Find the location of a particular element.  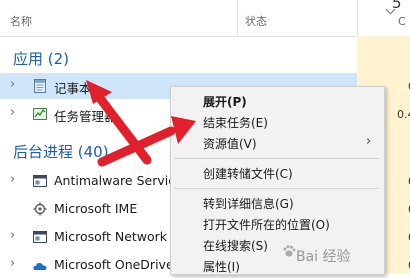

annotation-arrows is located at coordinates (141, 123).